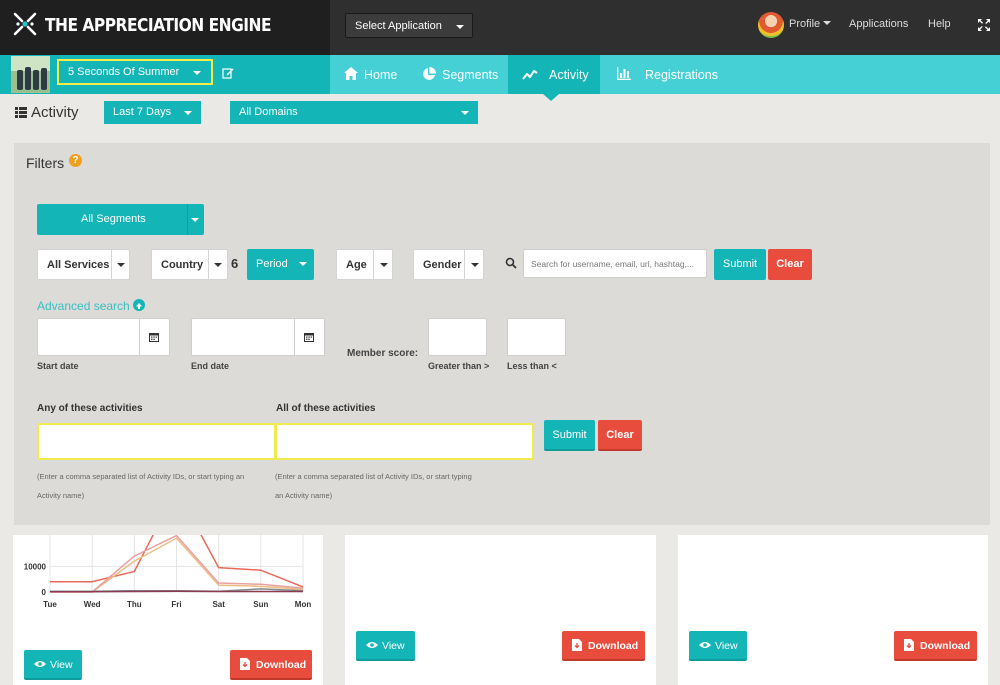 This screenshot has width=1000, height=685. I want to click on tab-segments: Segments, so click(467, 74).